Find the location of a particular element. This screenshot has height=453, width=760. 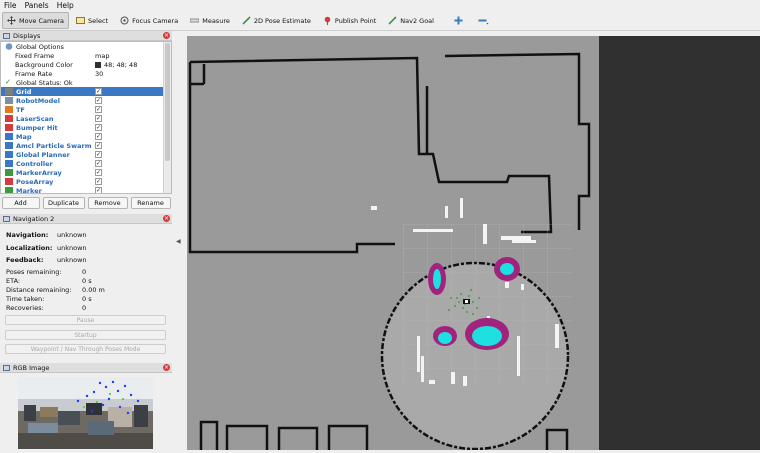

navigation-label: Navigation: is located at coordinates (27, 235).